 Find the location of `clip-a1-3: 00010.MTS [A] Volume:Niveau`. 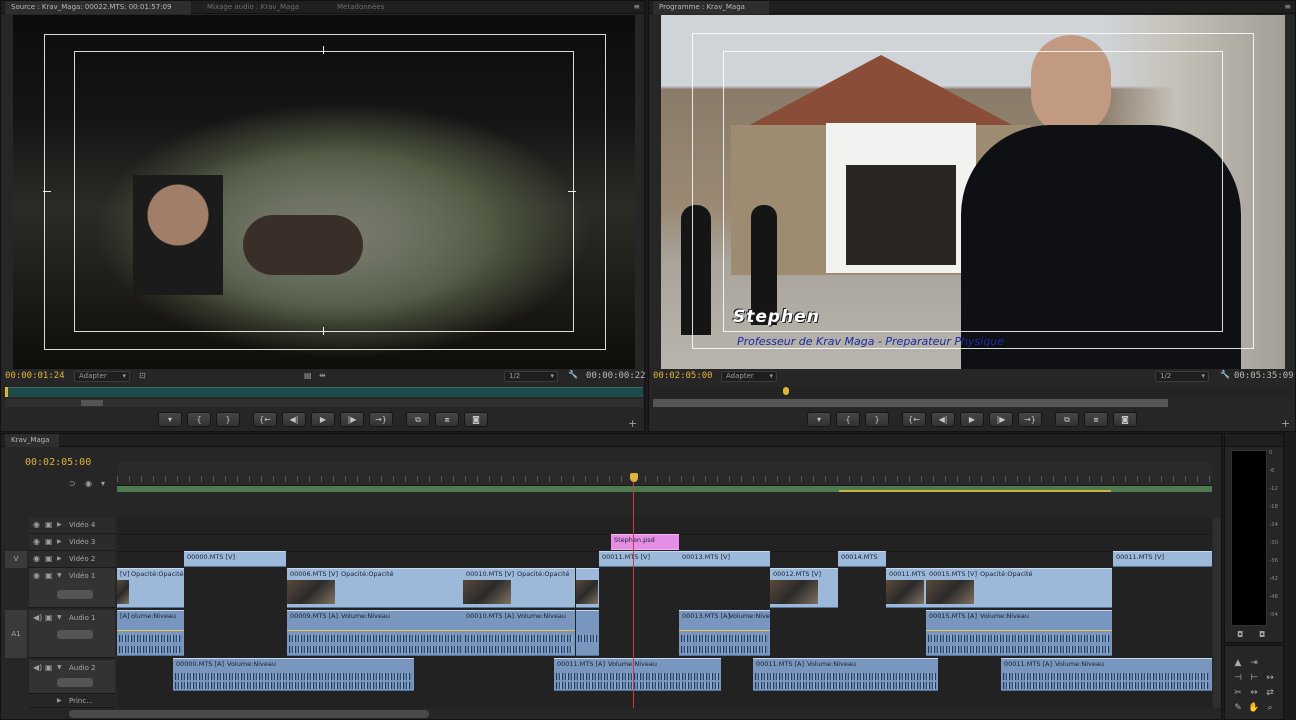

clip-a1-3: 00010.MTS [A] Volume:Niveau is located at coordinates (519, 633).